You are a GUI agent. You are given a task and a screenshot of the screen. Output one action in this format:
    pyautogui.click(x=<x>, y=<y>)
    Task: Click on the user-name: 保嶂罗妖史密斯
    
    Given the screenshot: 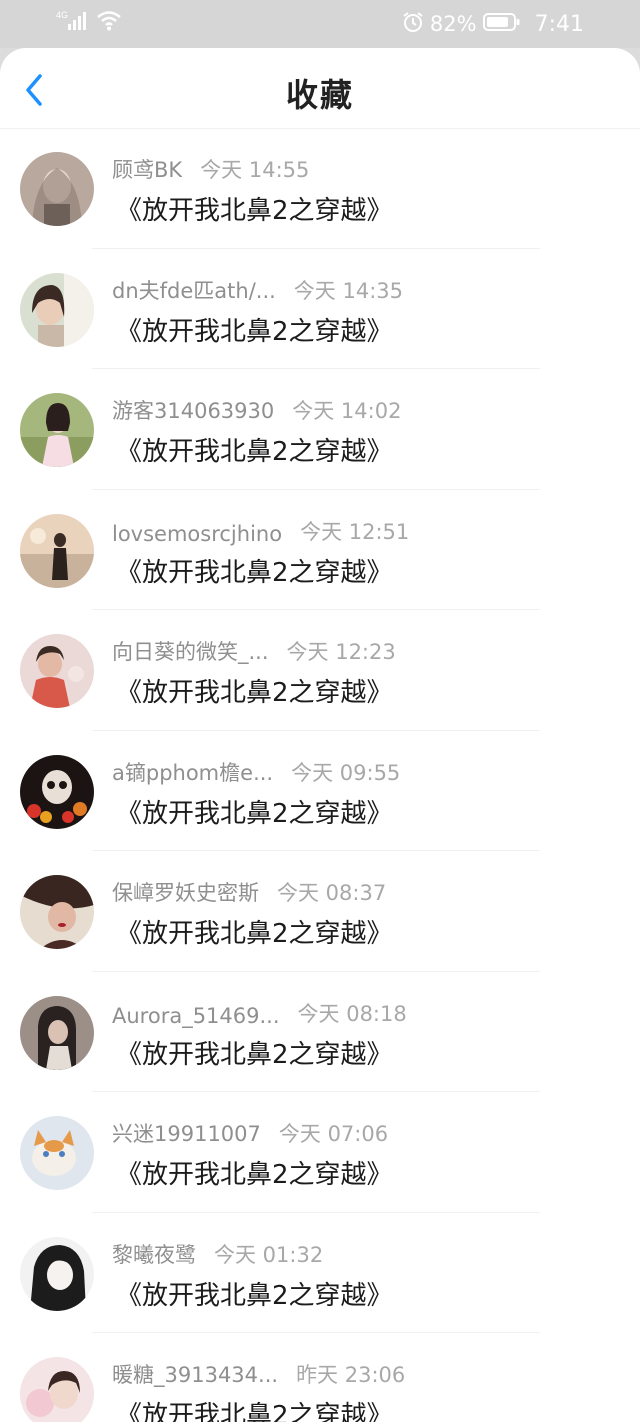 What is the action you would take?
    pyautogui.click(x=185, y=892)
    